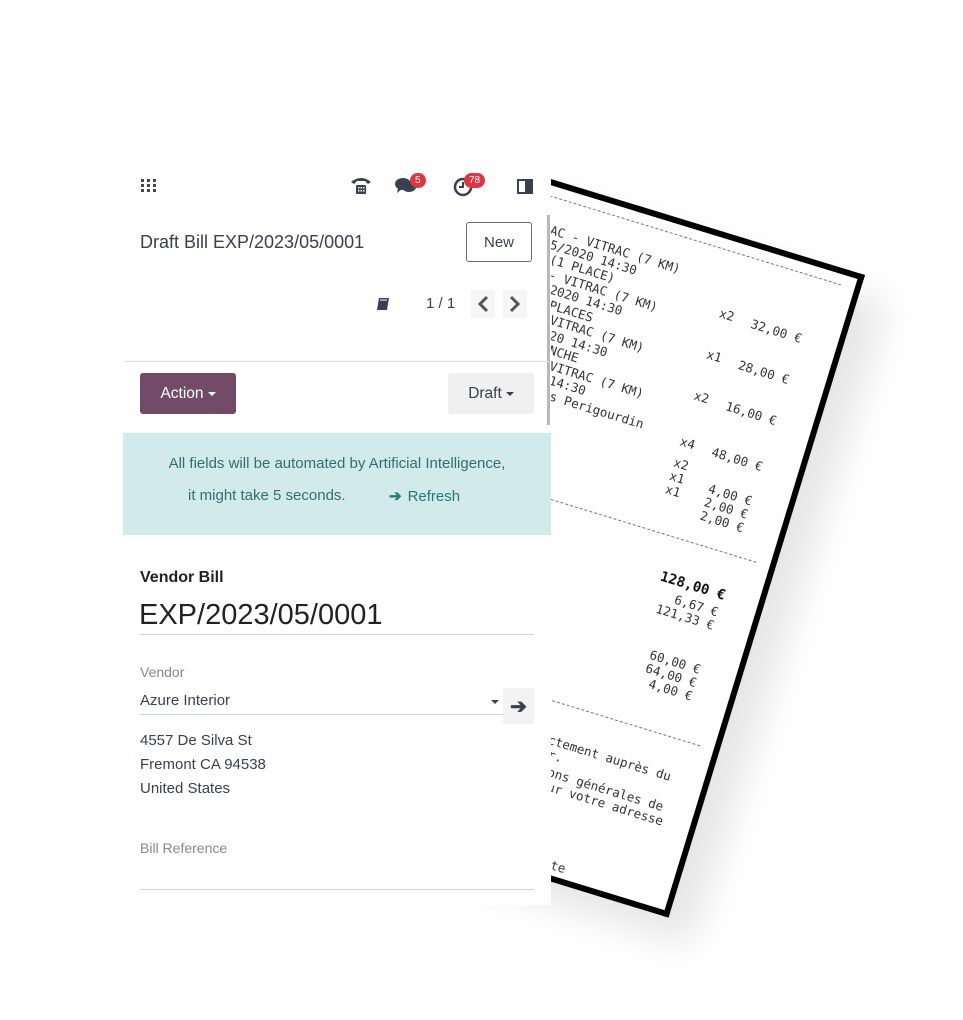  I want to click on address-line: 4557 De Silva St, so click(196, 740).